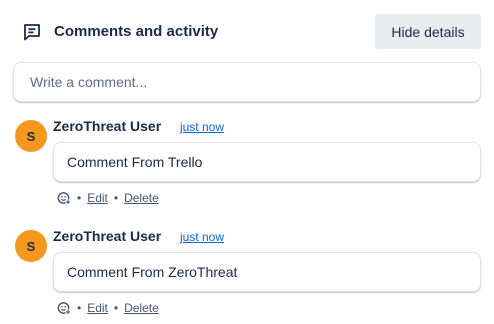 This screenshot has height=324, width=494. I want to click on comment-body: Comment From Trello, so click(267, 162).